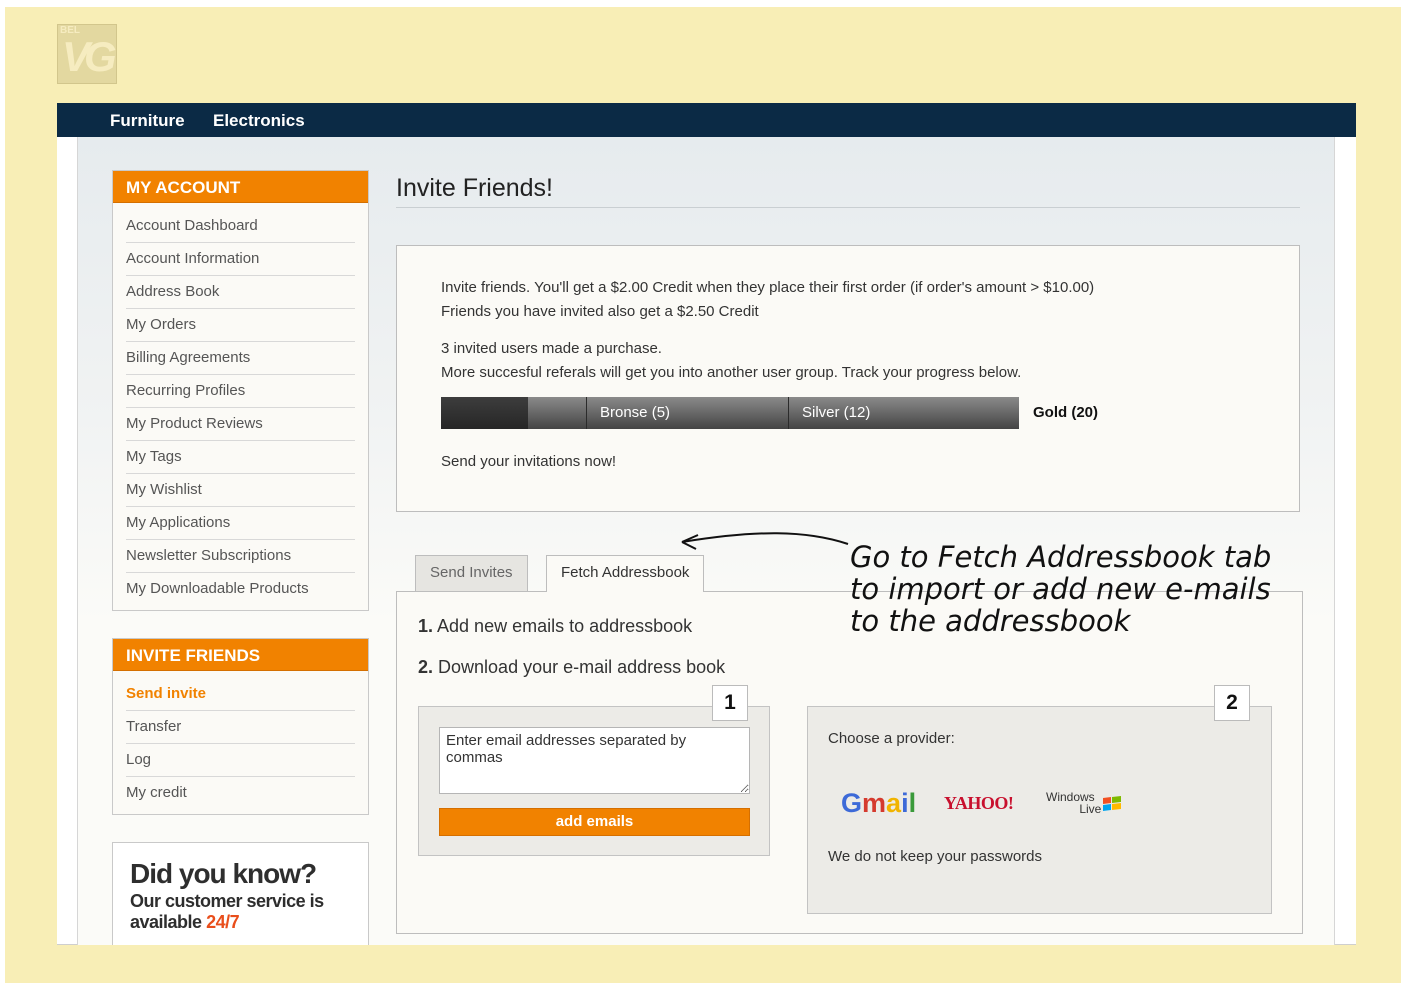  Describe the element at coordinates (240, 259) in the screenshot. I see `sidebar-item-account-information: Account Information` at that location.